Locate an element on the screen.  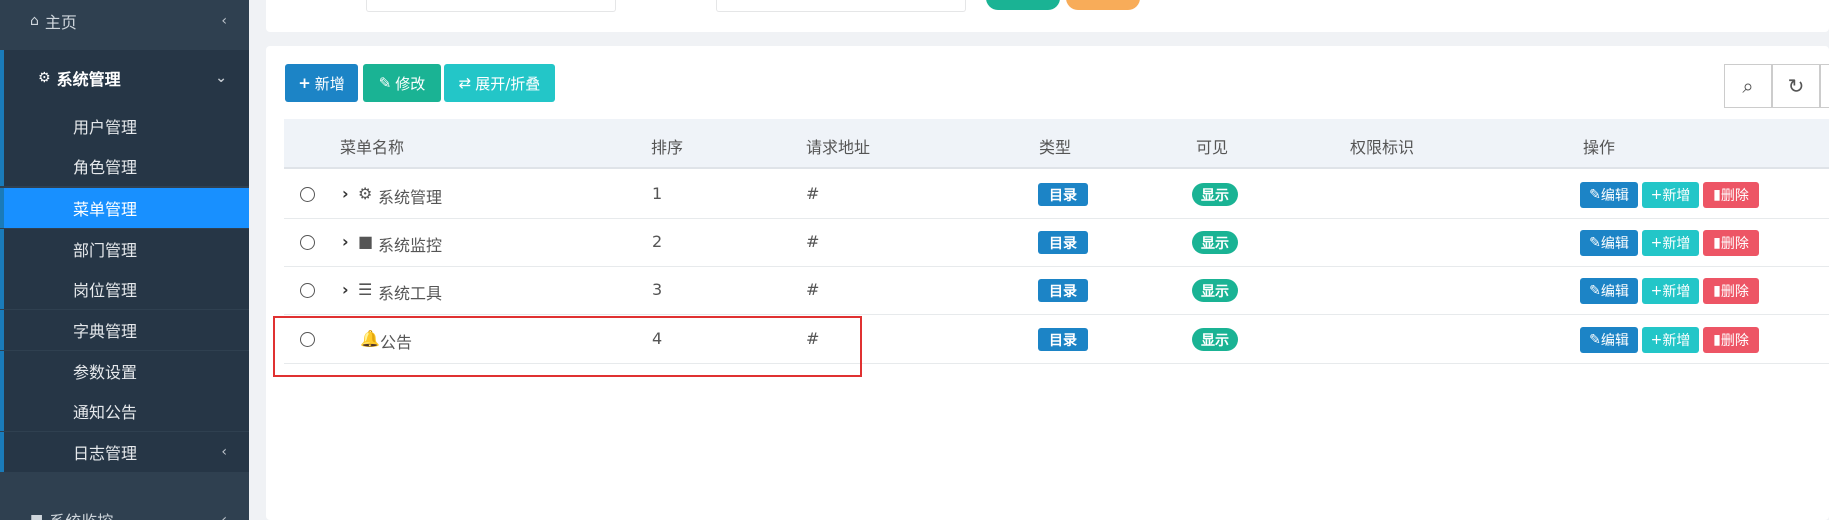
sidebar-item-roles: 角色管理 is located at coordinates (124, 166).